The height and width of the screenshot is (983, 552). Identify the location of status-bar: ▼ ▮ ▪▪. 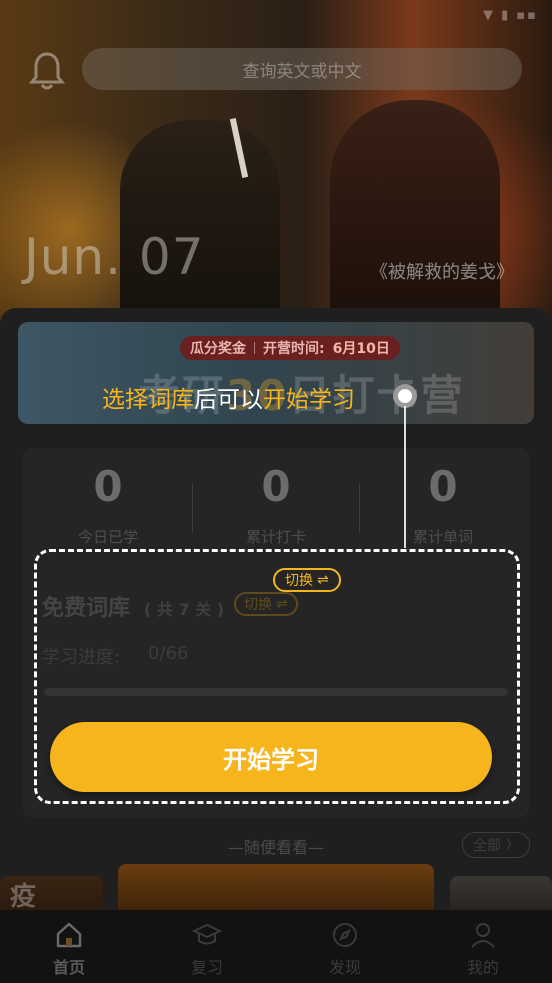
(276, 18).